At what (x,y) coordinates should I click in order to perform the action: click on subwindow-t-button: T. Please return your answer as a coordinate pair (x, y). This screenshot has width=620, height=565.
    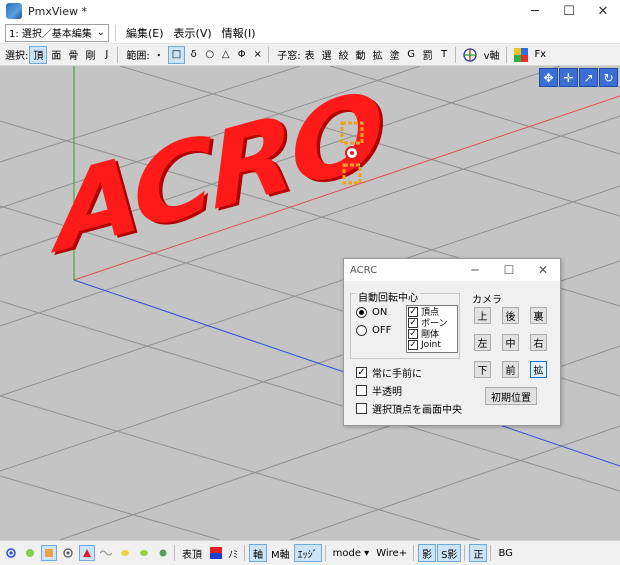
    Looking at the image, I should click on (444, 55).